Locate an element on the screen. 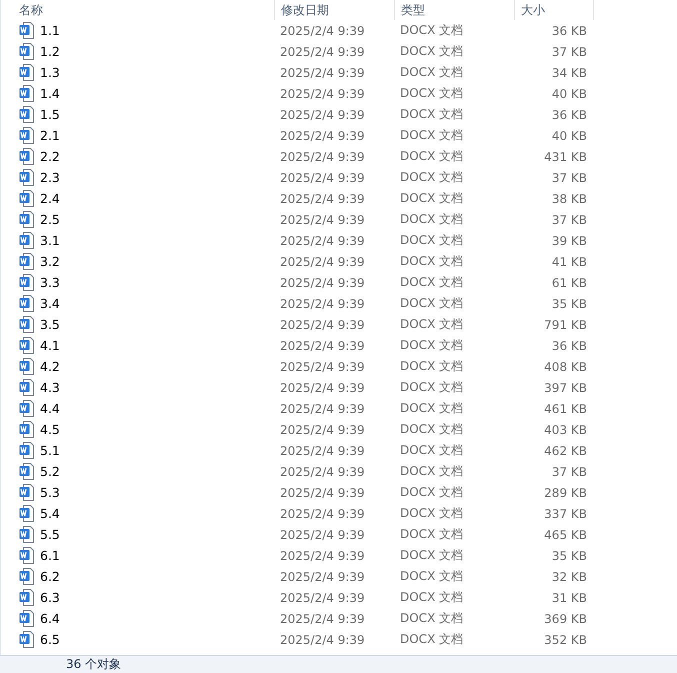 The height and width of the screenshot is (673, 677). column-header: 大小 is located at coordinates (554, 10).